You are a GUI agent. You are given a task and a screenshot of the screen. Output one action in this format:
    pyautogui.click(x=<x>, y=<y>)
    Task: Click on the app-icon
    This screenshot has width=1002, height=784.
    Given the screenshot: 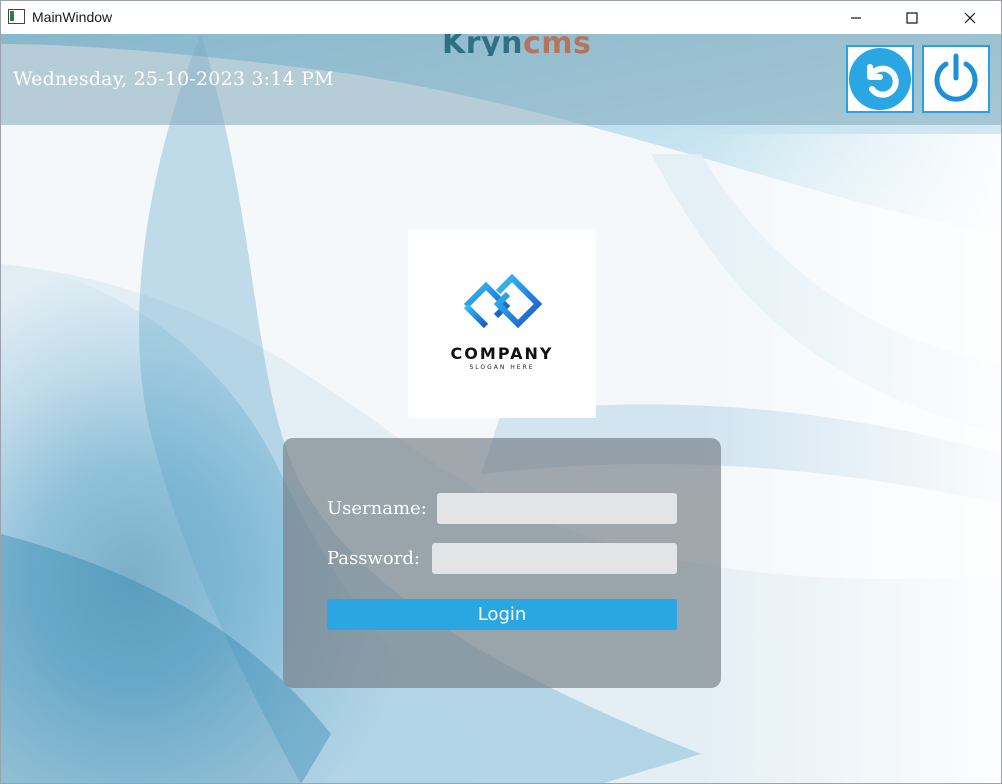 What is the action you would take?
    pyautogui.click(x=16, y=16)
    